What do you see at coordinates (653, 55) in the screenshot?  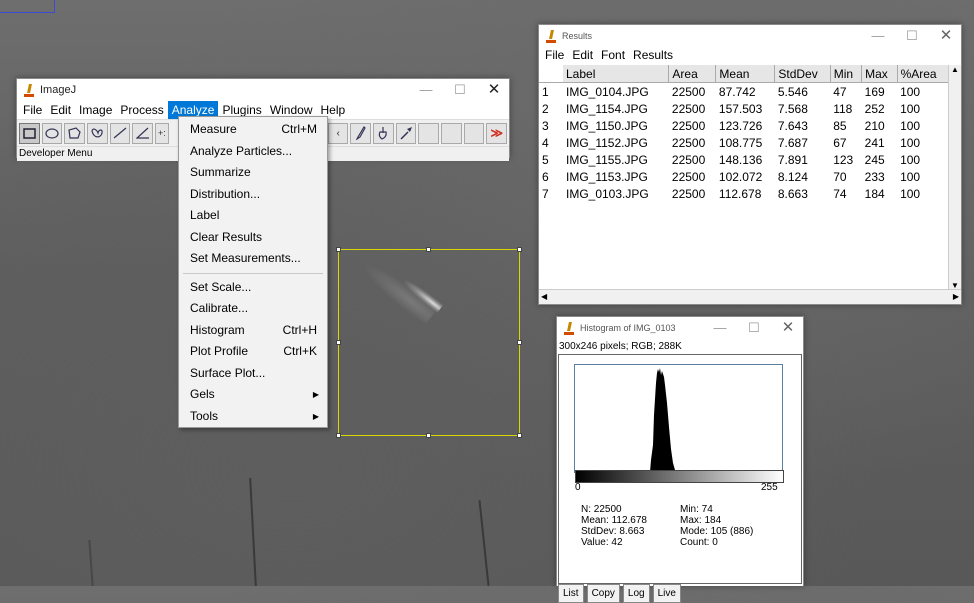 I see `results-menu-results: Results` at bounding box center [653, 55].